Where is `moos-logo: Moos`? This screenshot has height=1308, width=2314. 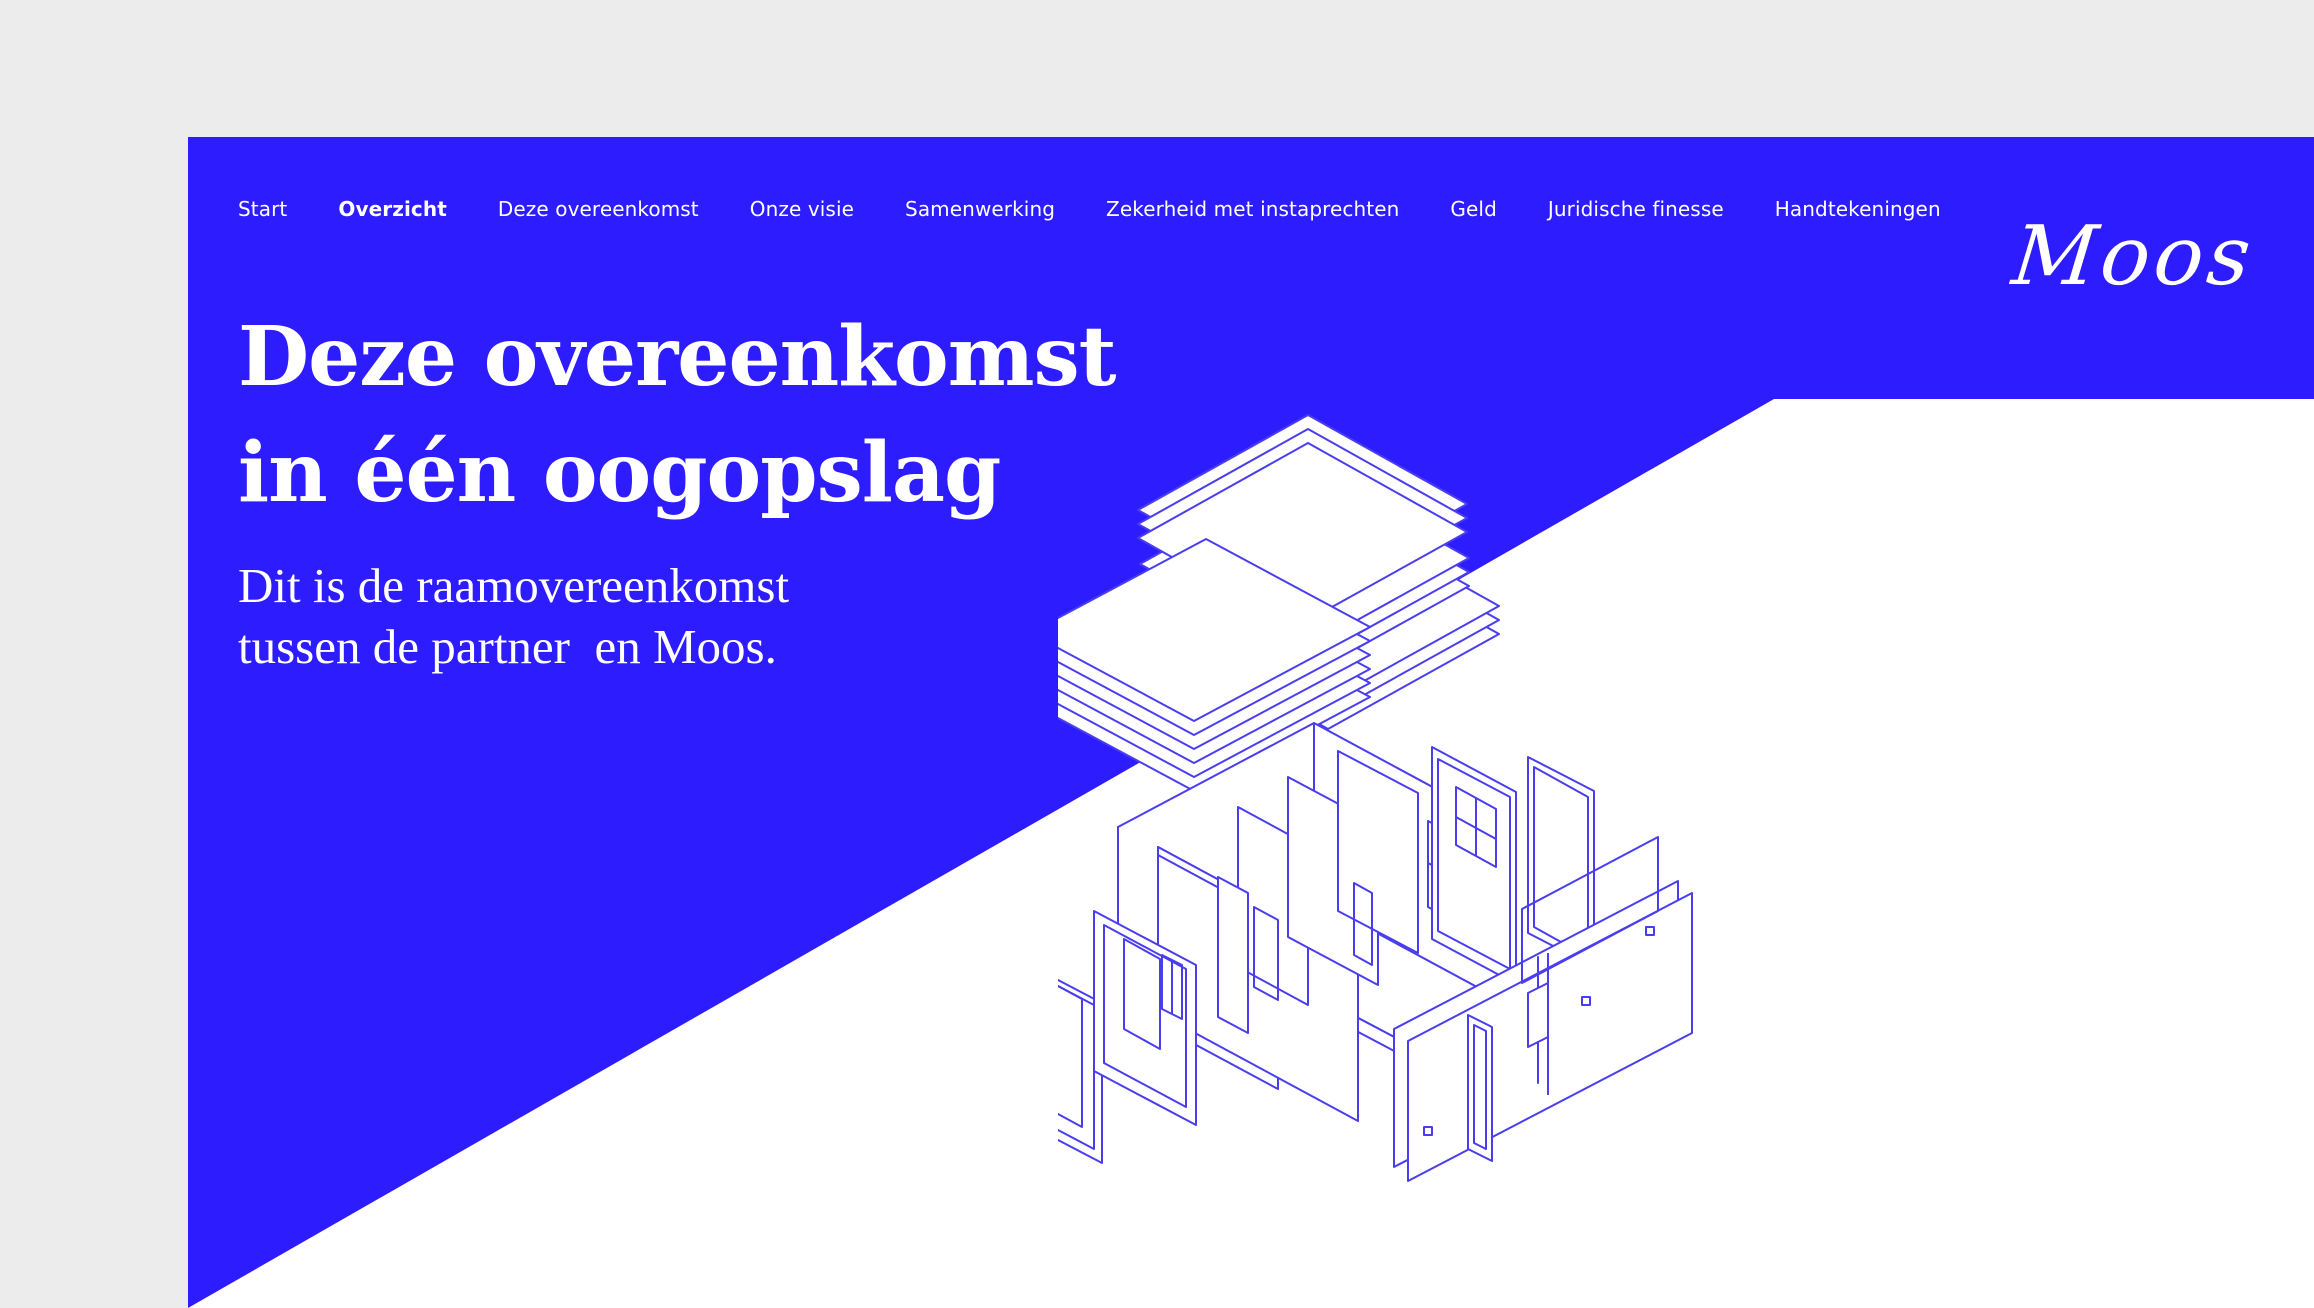 moos-logo: Moos is located at coordinates (2133, 262).